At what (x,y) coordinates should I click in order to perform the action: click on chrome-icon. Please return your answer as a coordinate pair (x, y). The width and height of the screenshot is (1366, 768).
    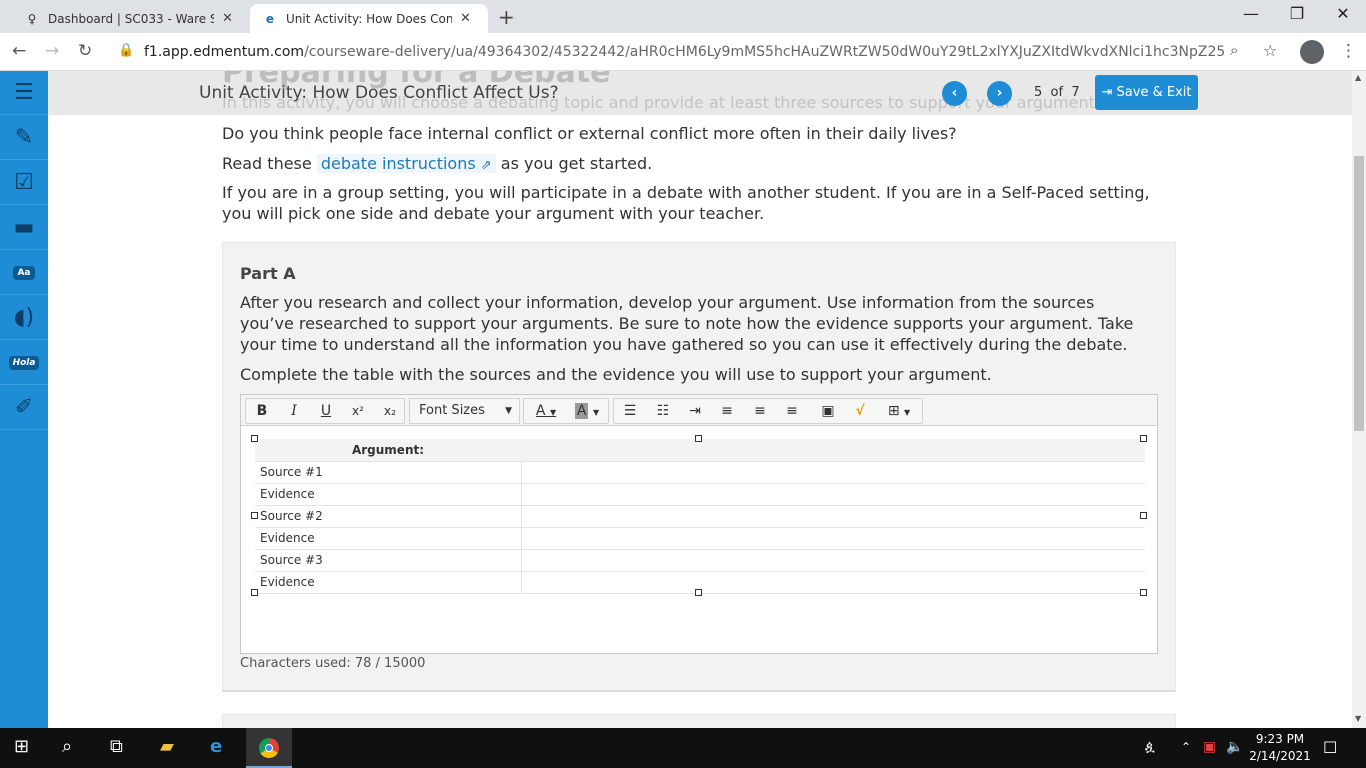
    Looking at the image, I should click on (269, 748).